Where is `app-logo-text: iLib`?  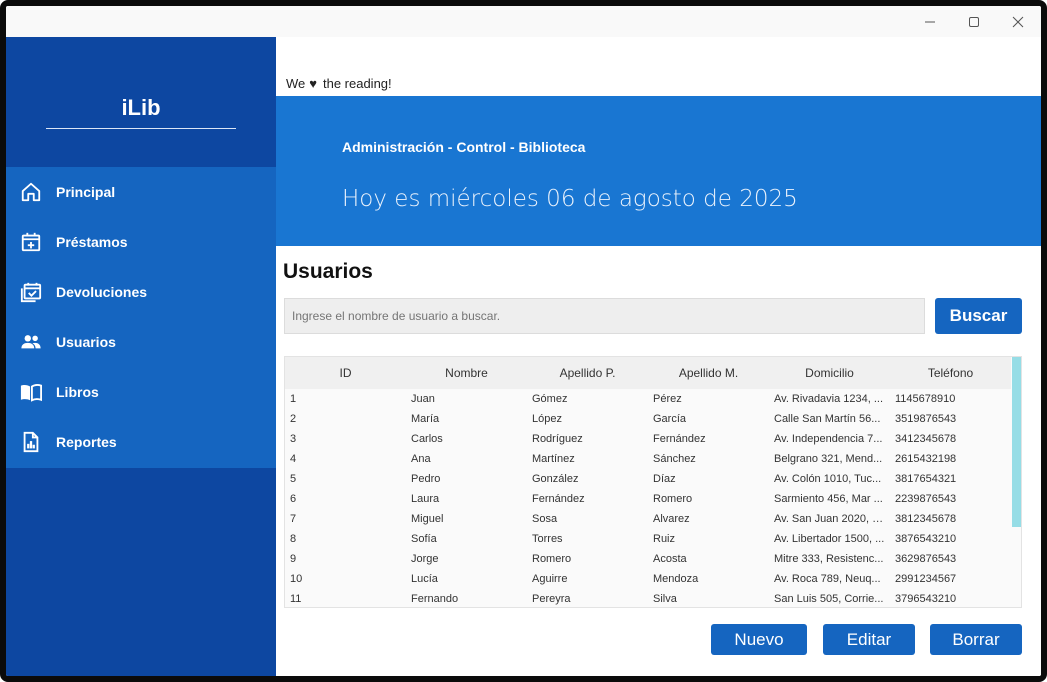 app-logo-text: iLib is located at coordinates (141, 107).